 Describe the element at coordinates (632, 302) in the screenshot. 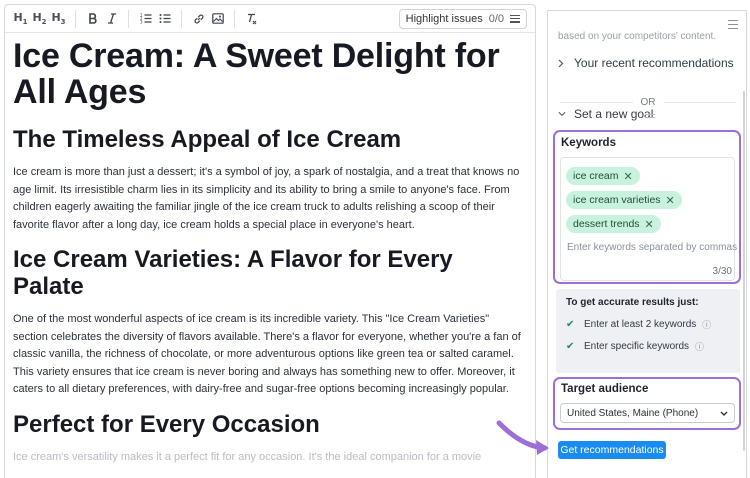

I see `tips-heading: To get accurate results just:` at that location.